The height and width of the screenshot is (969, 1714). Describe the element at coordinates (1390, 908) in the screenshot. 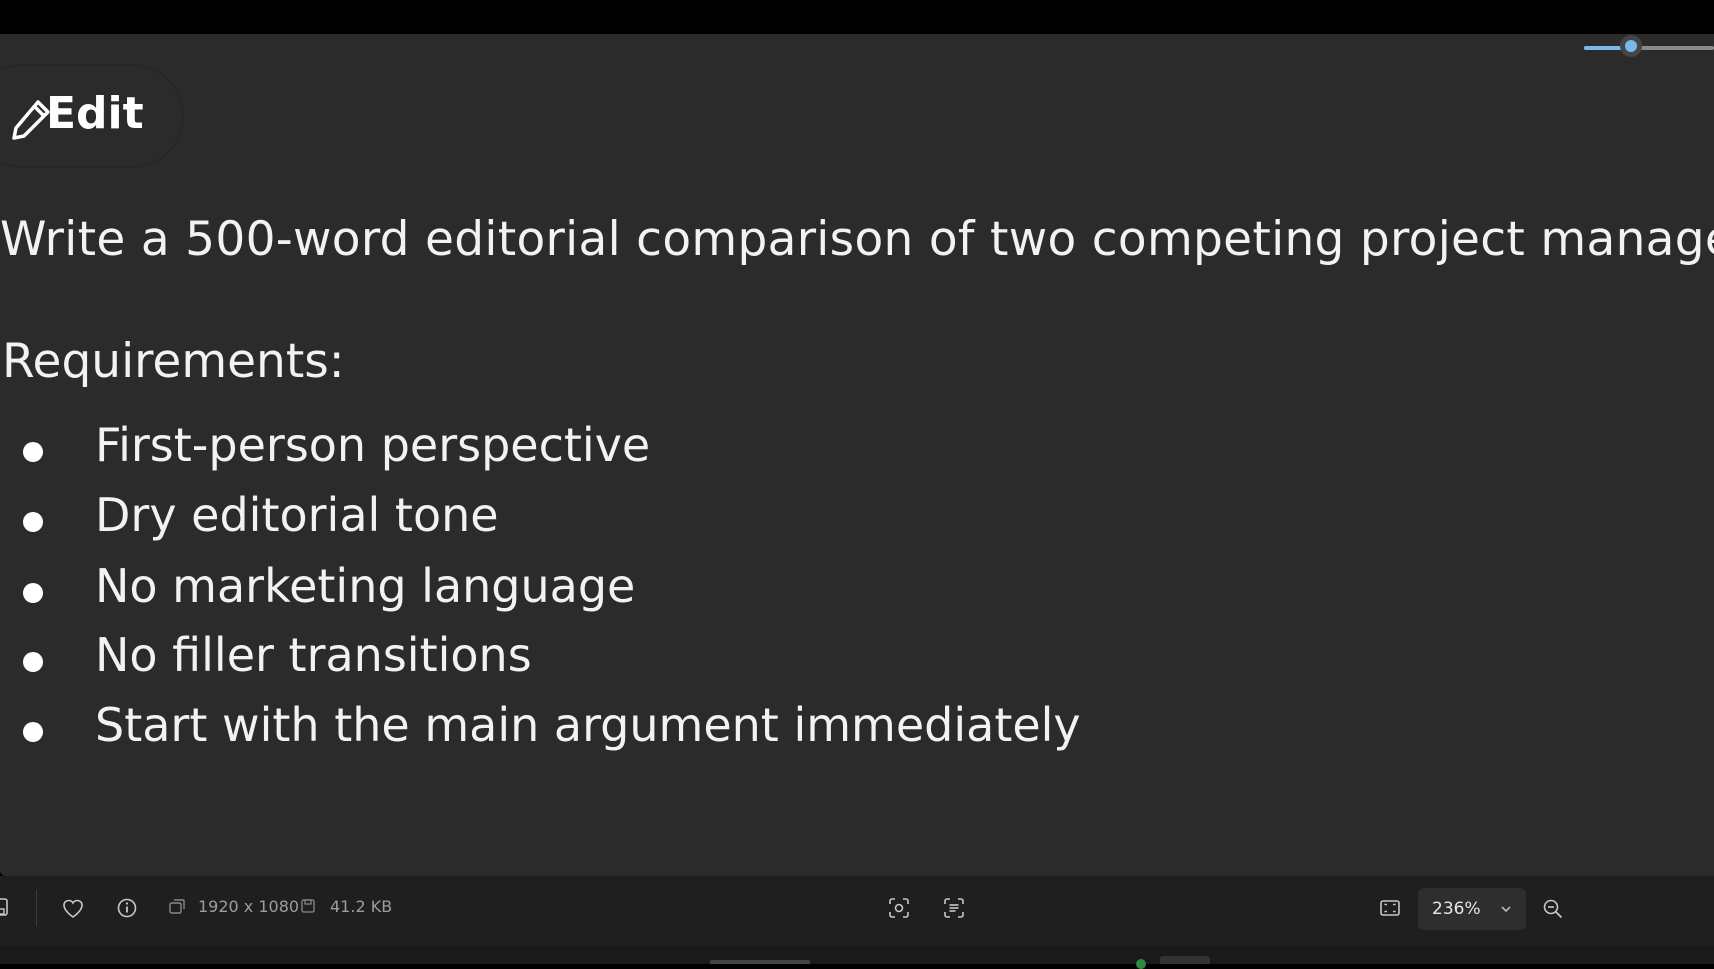

I see `fit-to-window-icon` at that location.